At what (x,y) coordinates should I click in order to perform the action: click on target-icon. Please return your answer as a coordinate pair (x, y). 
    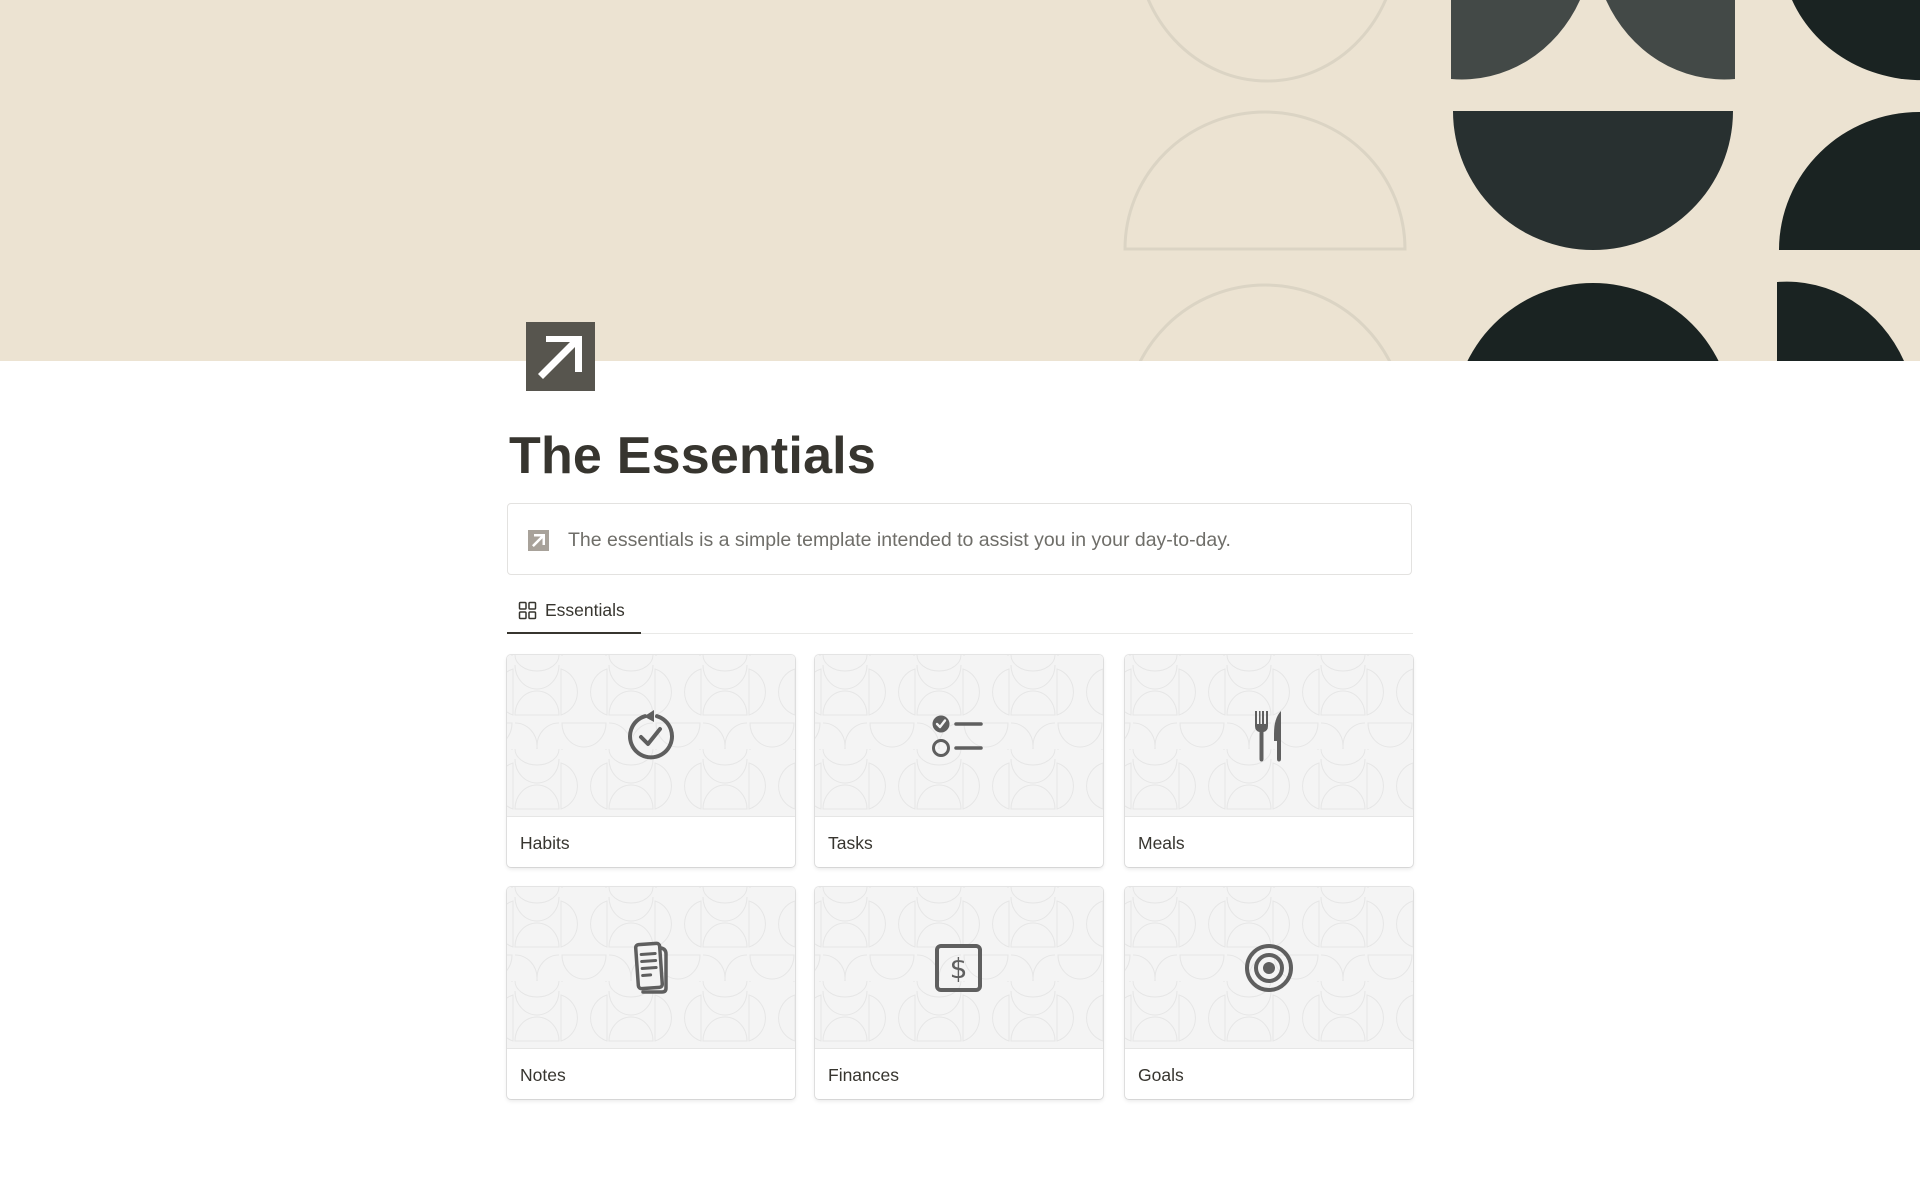
    Looking at the image, I should click on (1269, 968).